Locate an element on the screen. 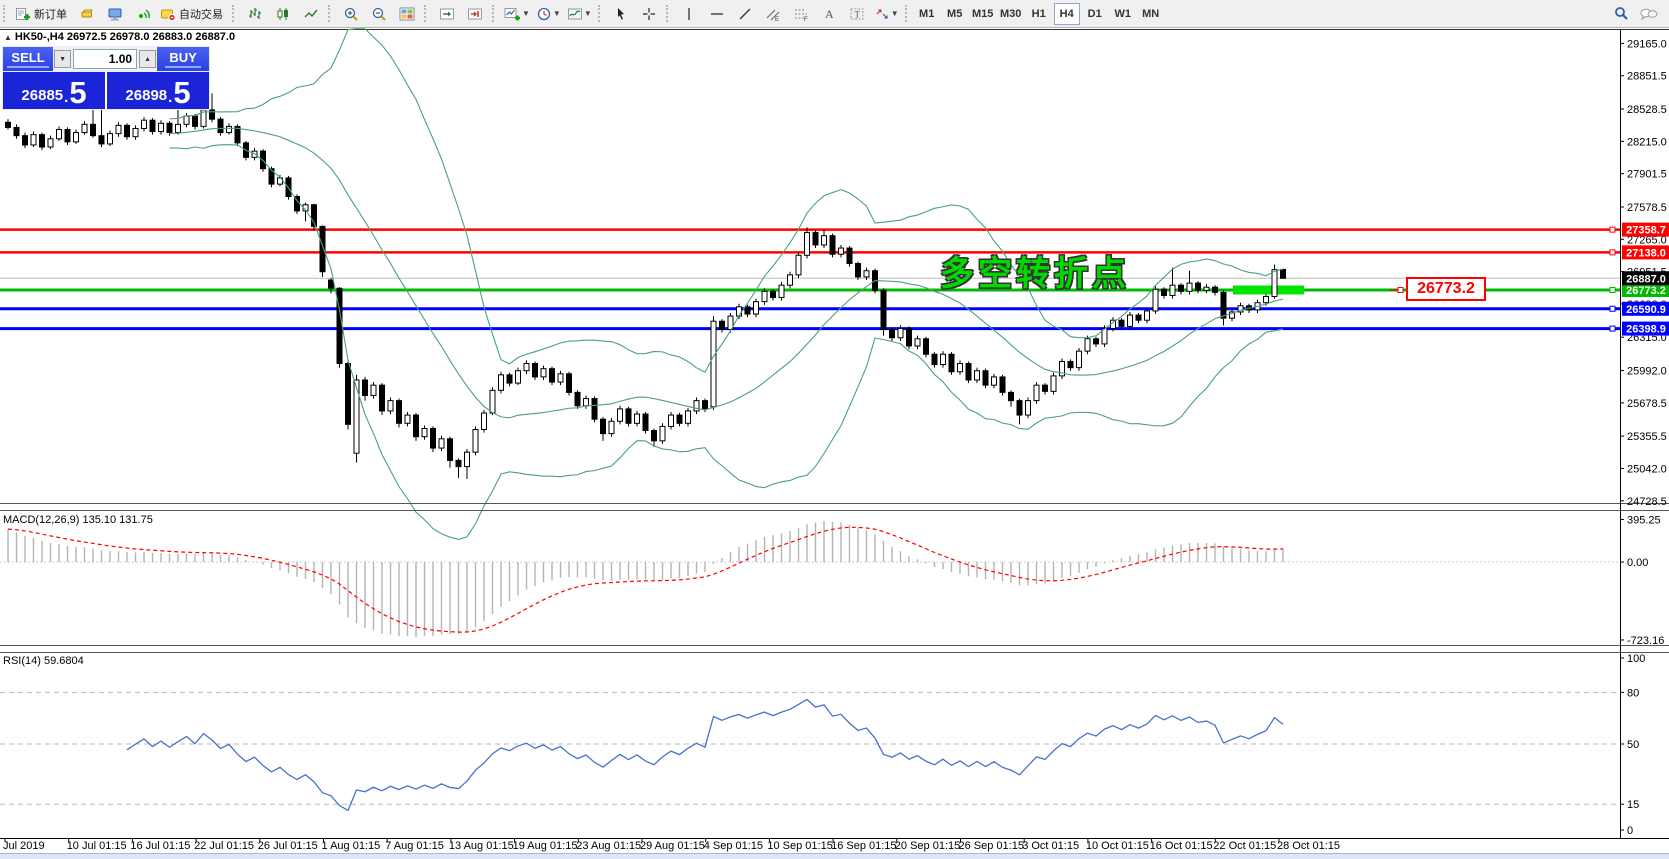 This screenshot has width=1669, height=859. horizontal-line-icon is located at coordinates (717, 14).